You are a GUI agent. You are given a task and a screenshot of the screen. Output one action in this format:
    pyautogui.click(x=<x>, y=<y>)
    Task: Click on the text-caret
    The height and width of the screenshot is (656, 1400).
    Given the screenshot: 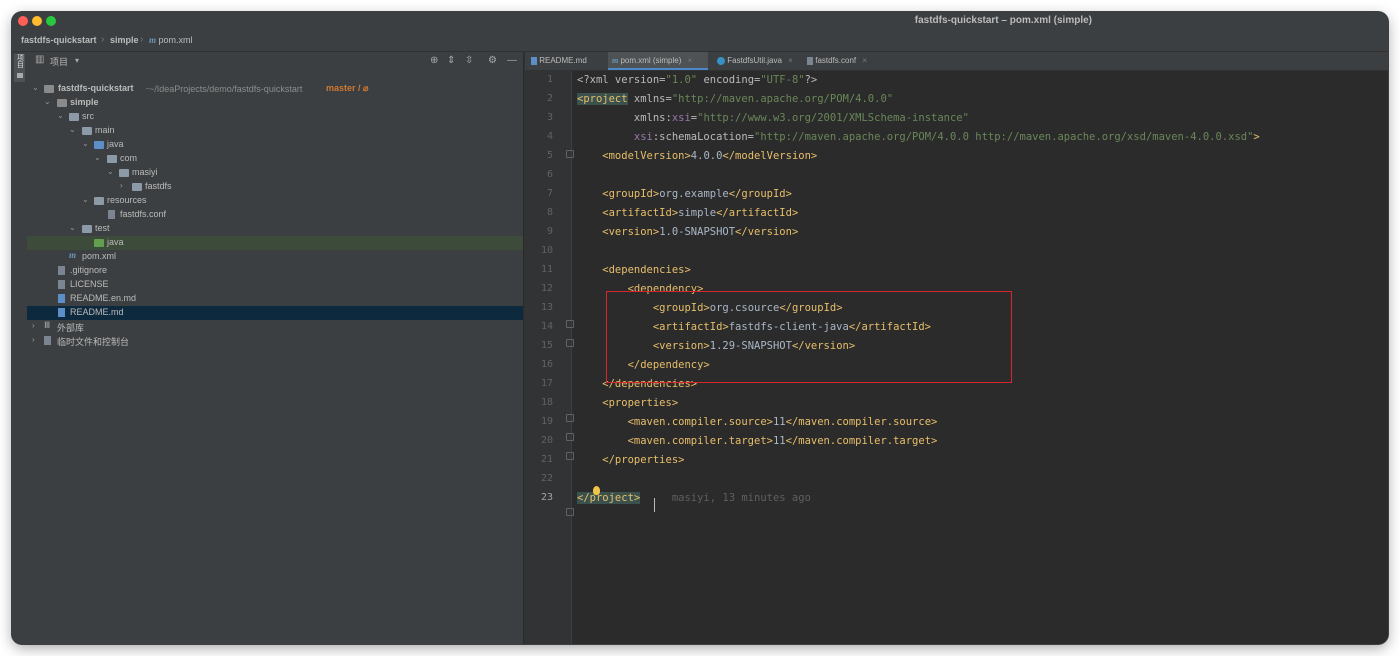 What is the action you would take?
    pyautogui.click(x=654, y=505)
    